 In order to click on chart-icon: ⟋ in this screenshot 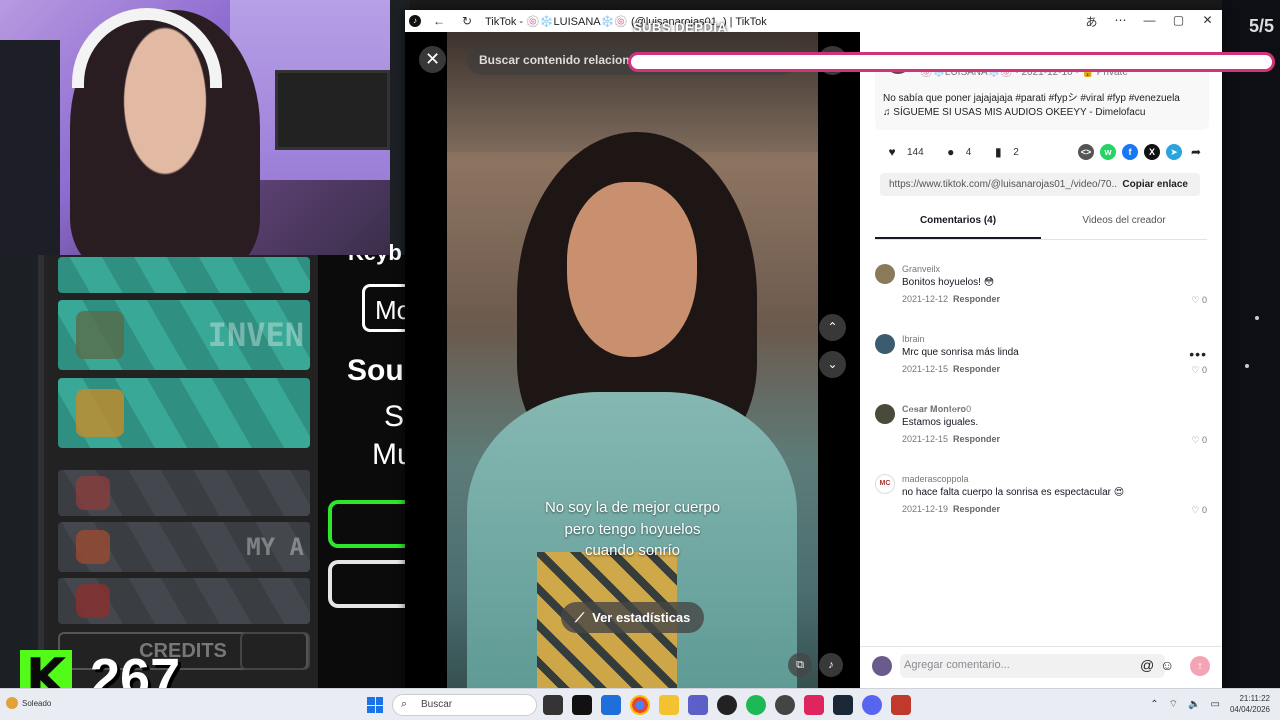, I will do `click(580, 617)`.